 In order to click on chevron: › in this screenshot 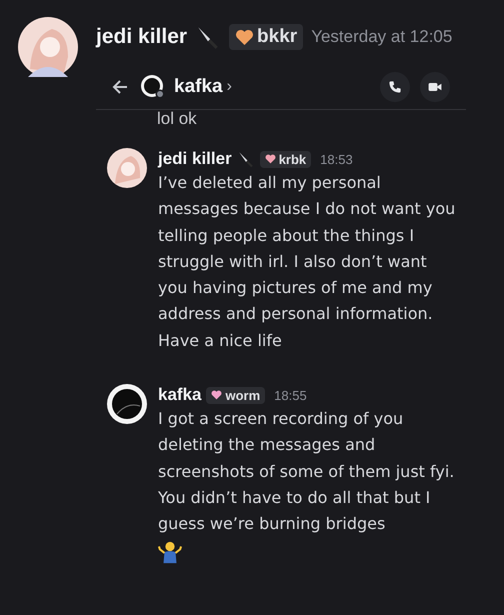, I will do `click(229, 87)`.